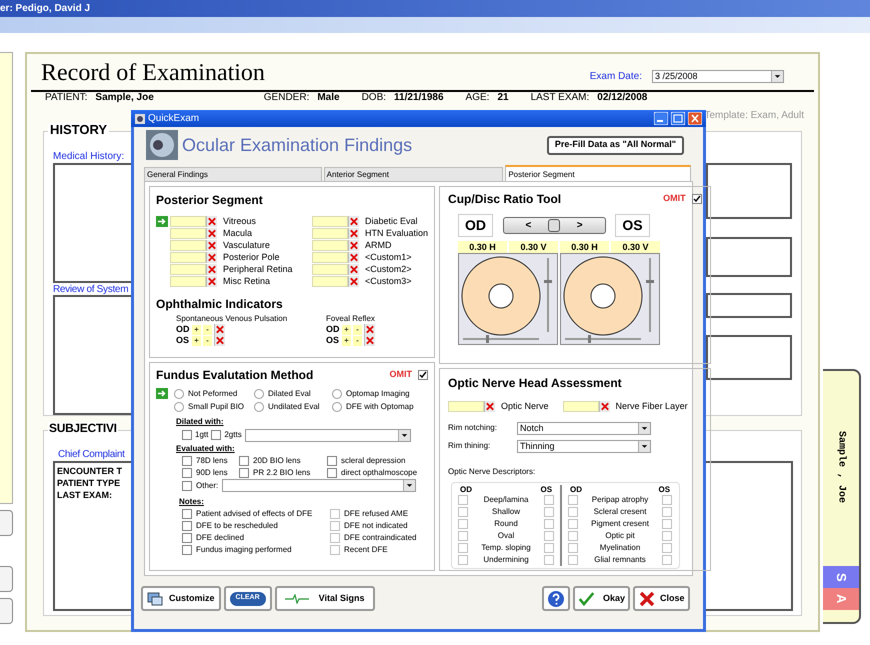 The height and width of the screenshot is (645, 870). Describe the element at coordinates (476, 225) in the screenshot. I see `eye-button: OD` at that location.